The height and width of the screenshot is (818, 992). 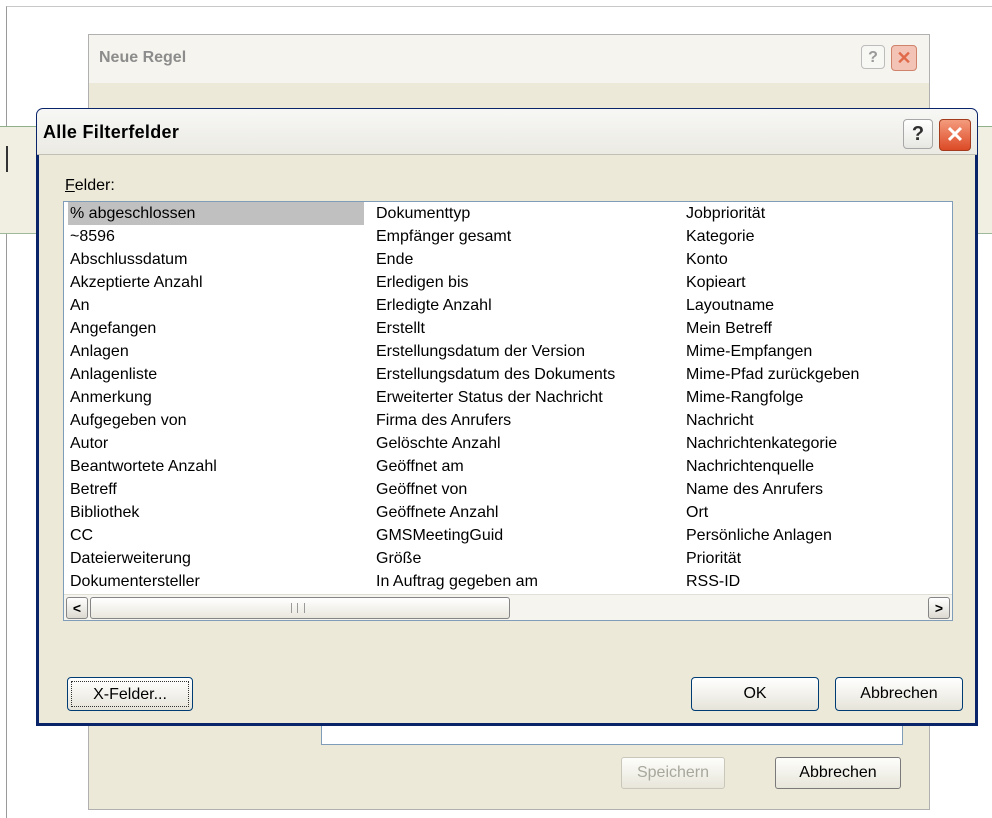 I want to click on list-item: Erstellt, so click(x=529, y=328).